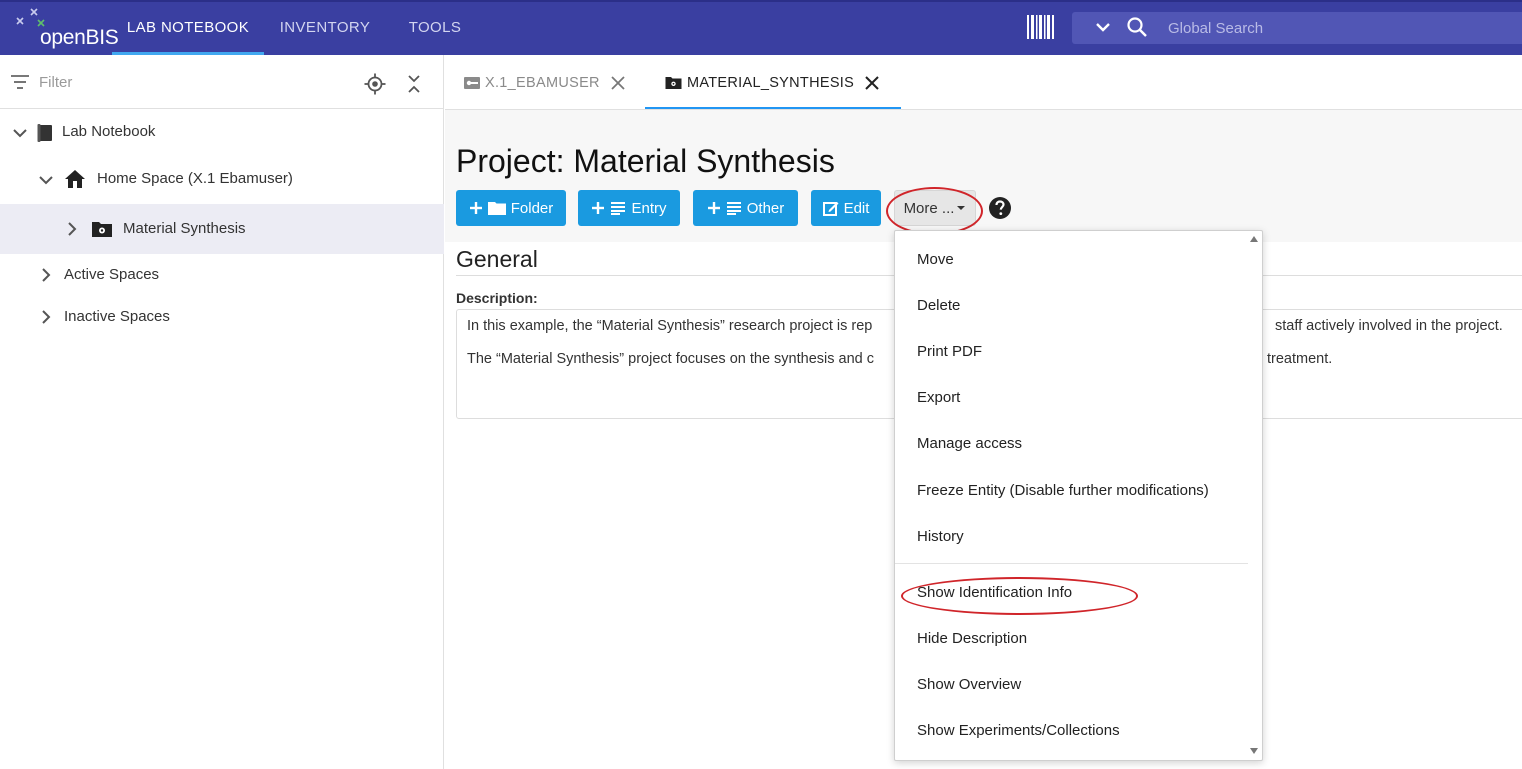  What do you see at coordinates (830, 209) in the screenshot?
I see `edit-icon` at bounding box center [830, 209].